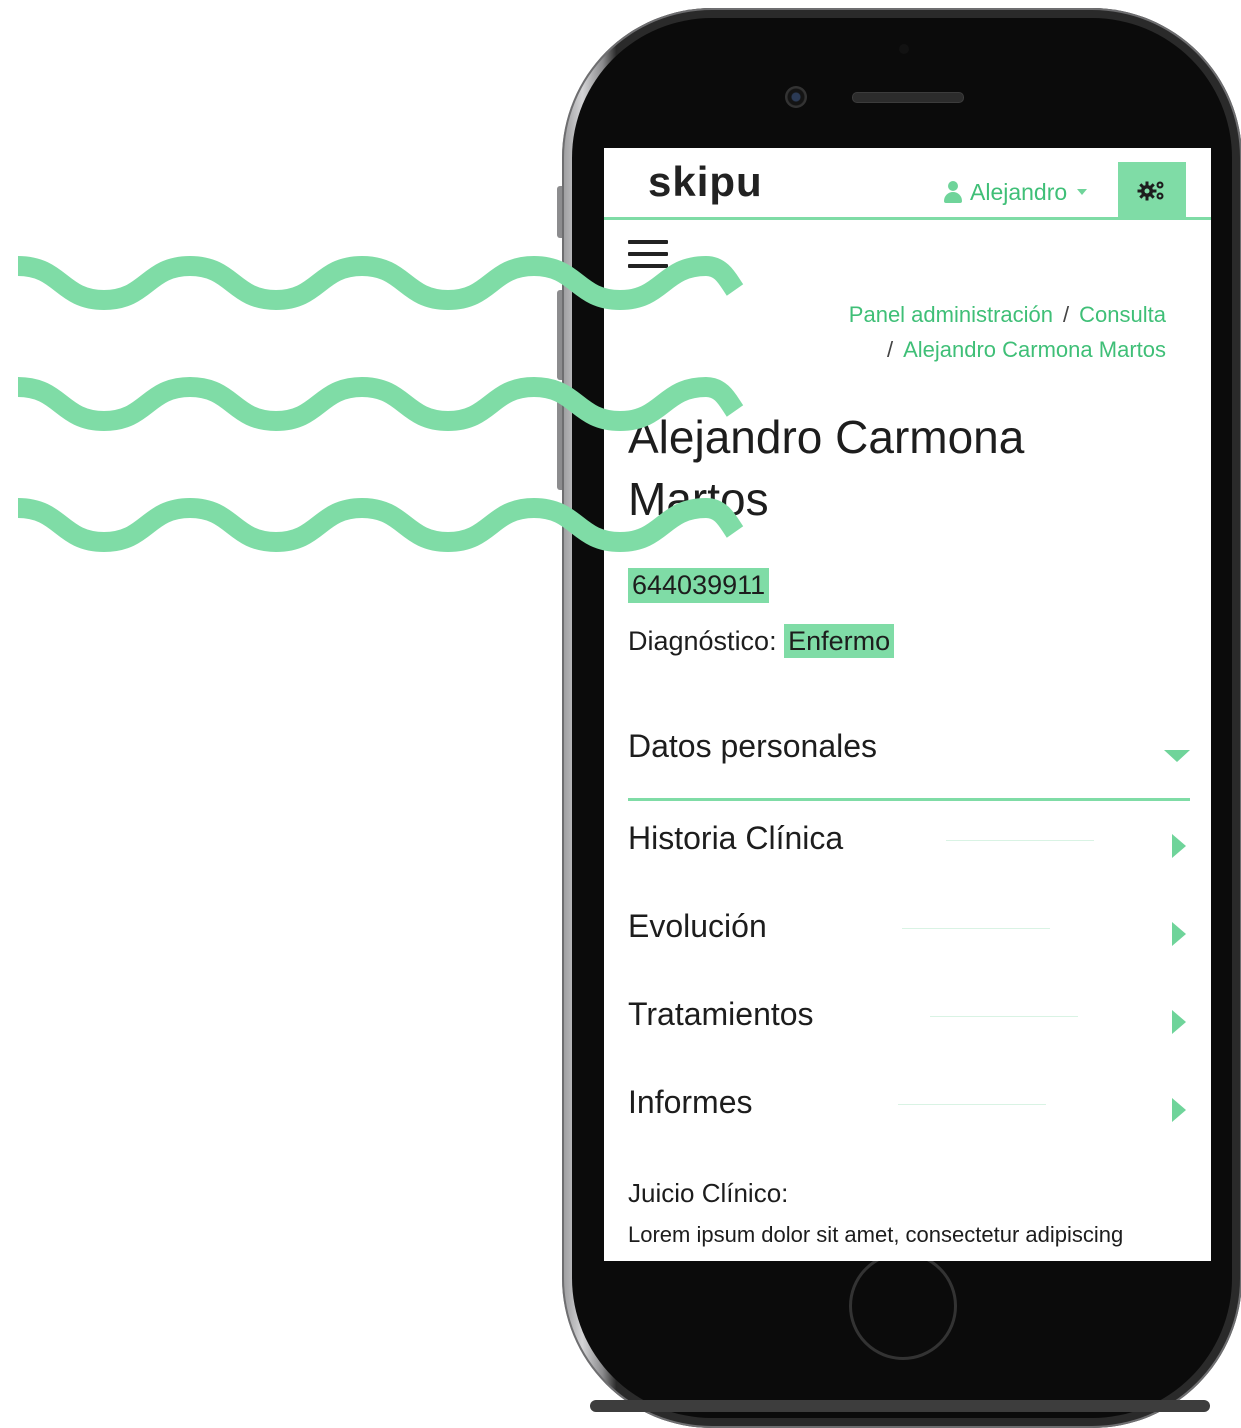  I want to click on section-historia-clinica: Historia Clínica, so click(909, 845).